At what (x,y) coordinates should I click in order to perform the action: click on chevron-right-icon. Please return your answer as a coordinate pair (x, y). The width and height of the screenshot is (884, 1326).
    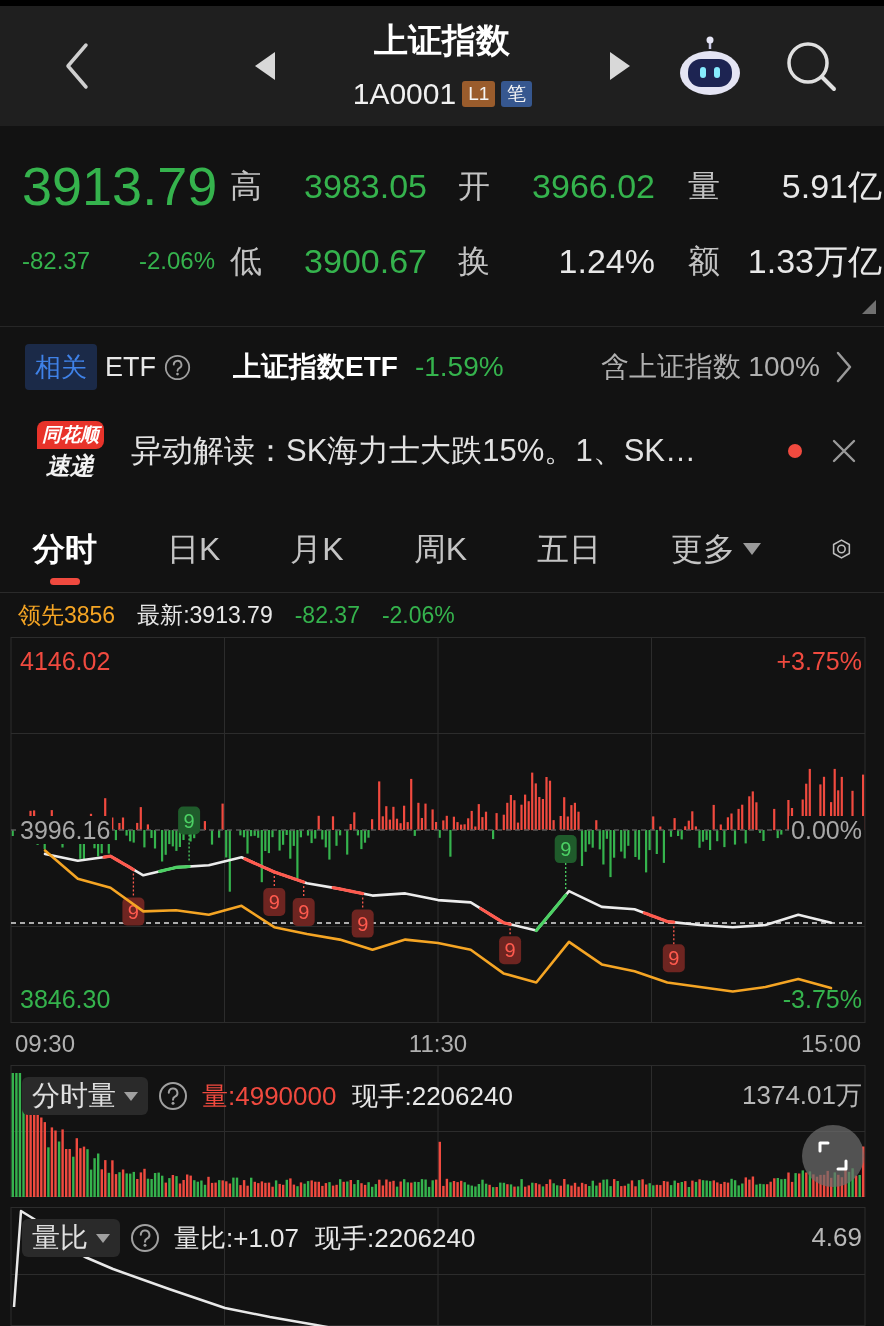
    Looking at the image, I should click on (844, 367).